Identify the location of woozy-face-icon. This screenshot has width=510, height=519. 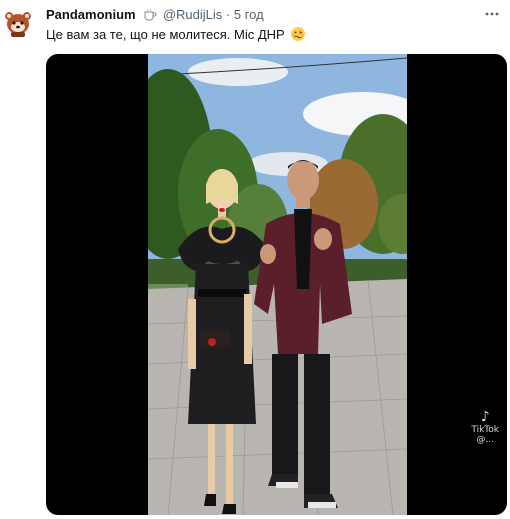
(298, 36).